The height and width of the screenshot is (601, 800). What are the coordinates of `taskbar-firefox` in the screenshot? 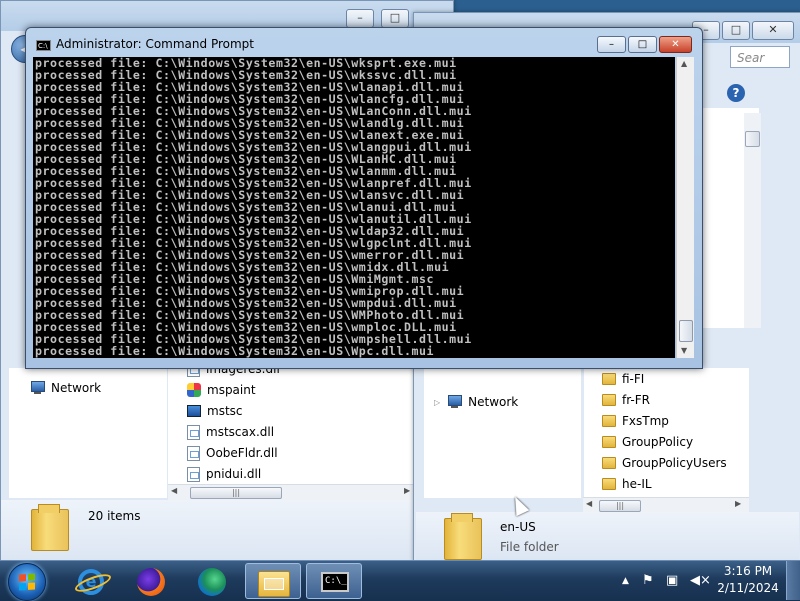 It's located at (151, 581).